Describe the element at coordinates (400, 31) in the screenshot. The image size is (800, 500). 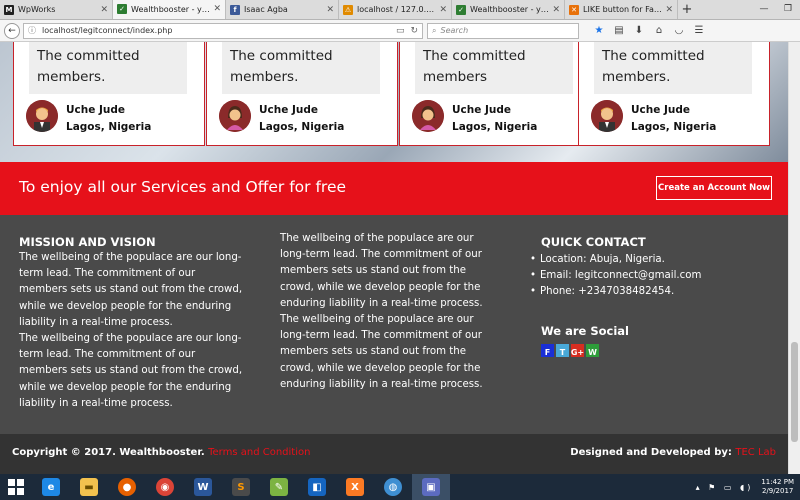
I see `reader-icon: ▭` at that location.